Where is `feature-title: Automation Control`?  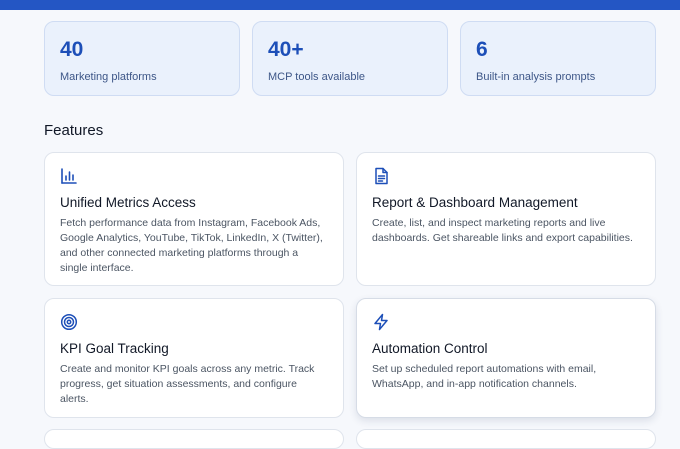 feature-title: Automation Control is located at coordinates (430, 348).